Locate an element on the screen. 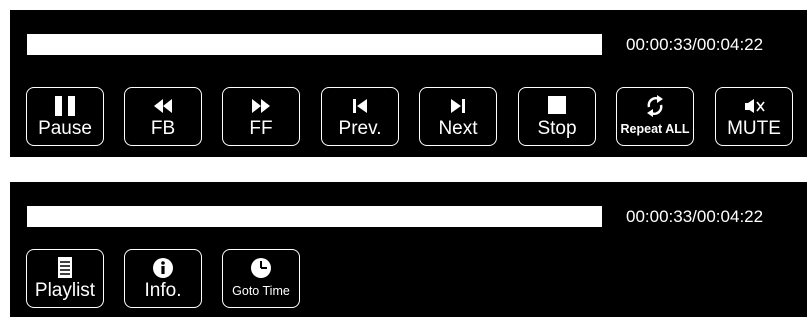  fast-forward-button: FF is located at coordinates (261, 116).